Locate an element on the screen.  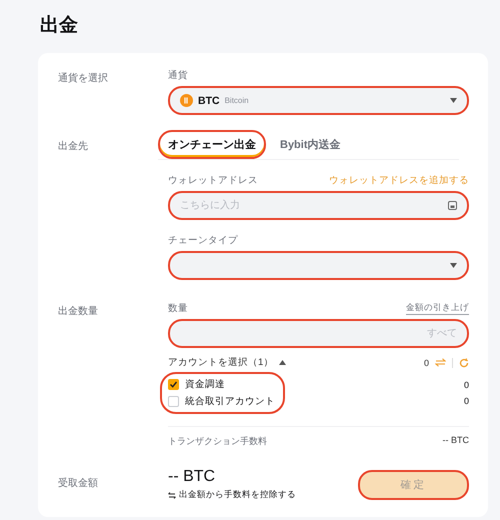
page-title: 出金 is located at coordinates (59, 26).